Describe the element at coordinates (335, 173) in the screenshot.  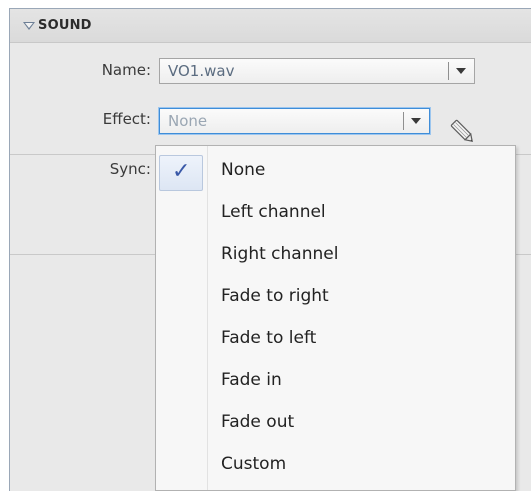
I see `menu-item-none: None` at that location.